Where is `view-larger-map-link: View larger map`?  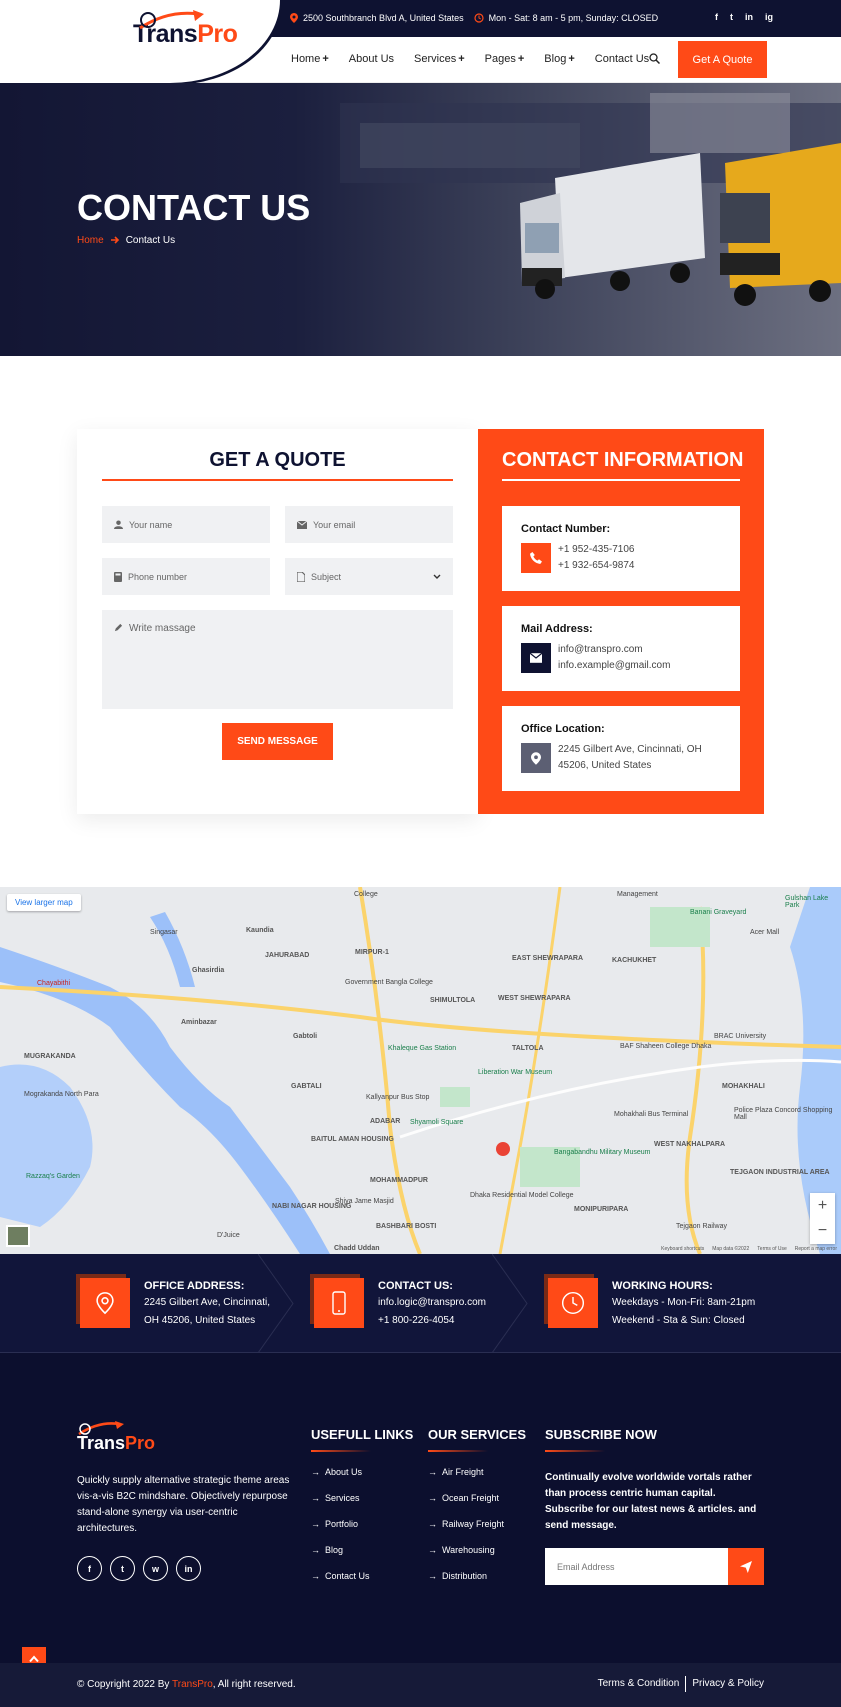
view-larger-map-link: View larger map is located at coordinates (44, 902).